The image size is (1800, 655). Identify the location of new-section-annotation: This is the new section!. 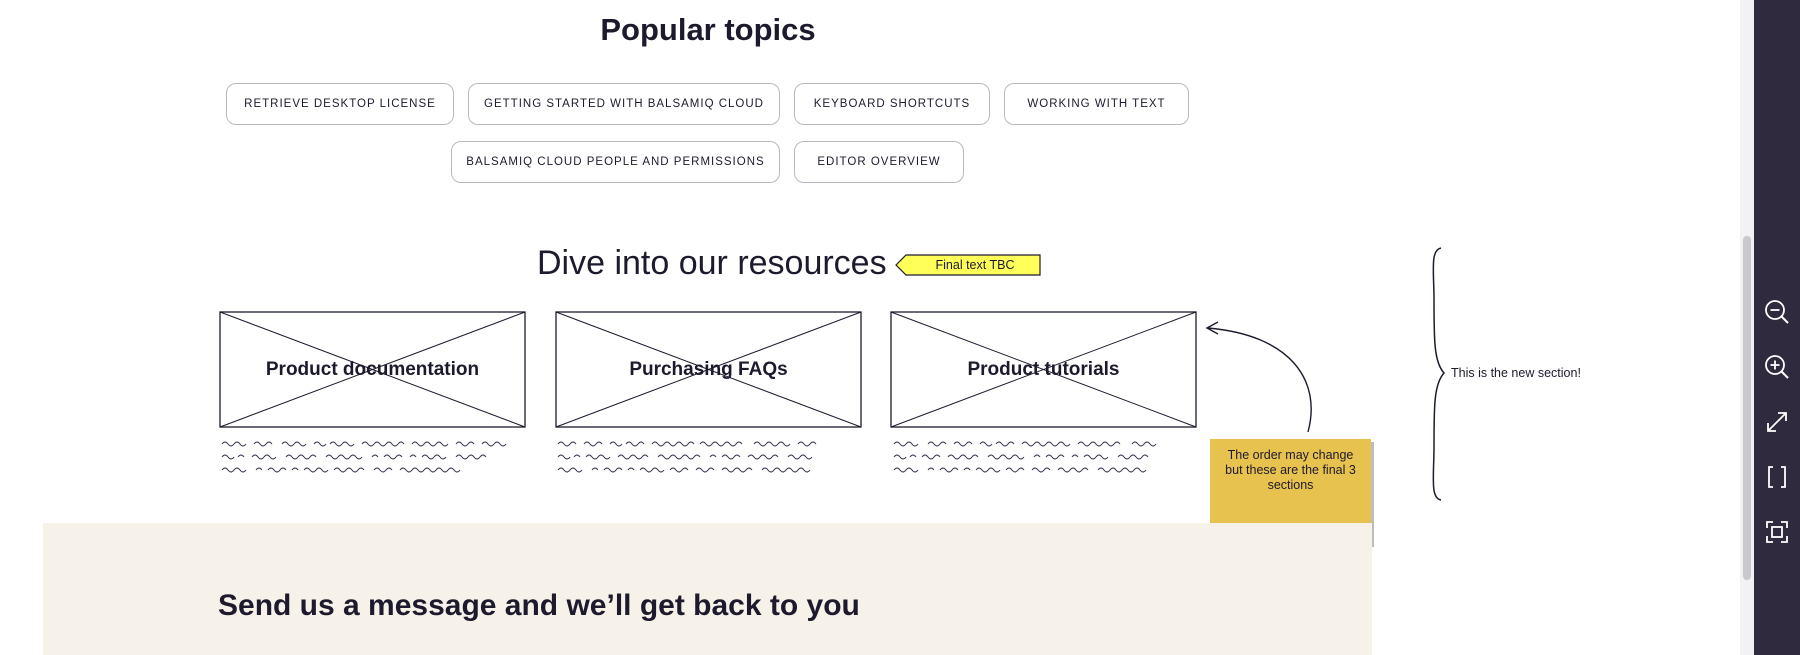
(1516, 373).